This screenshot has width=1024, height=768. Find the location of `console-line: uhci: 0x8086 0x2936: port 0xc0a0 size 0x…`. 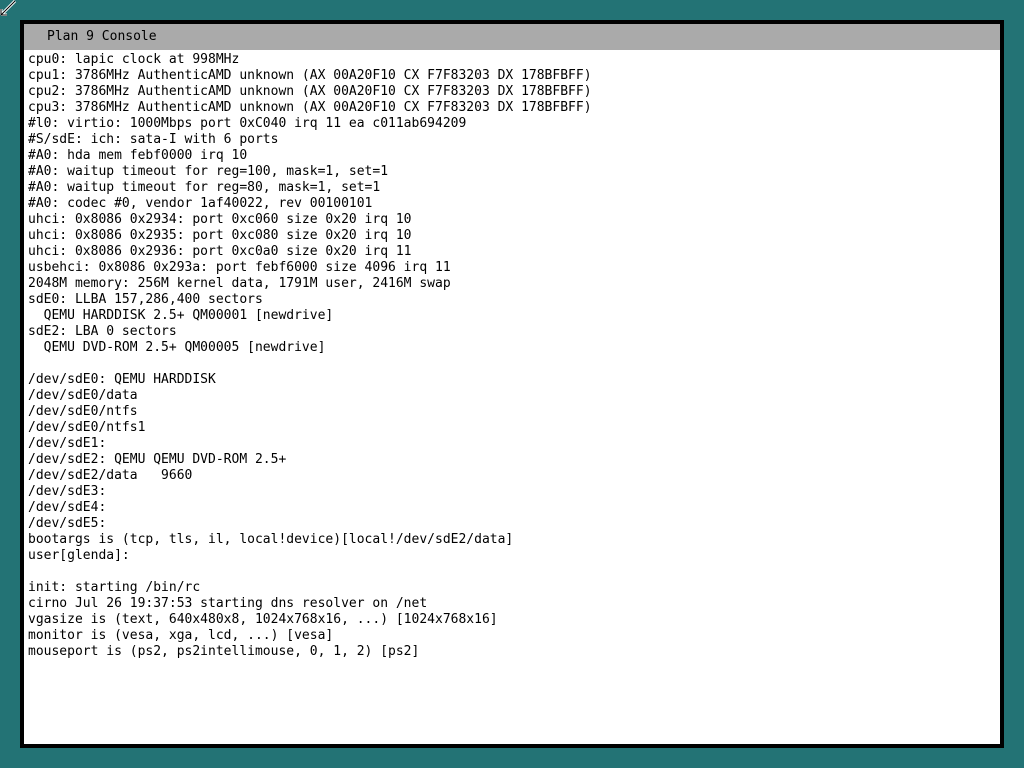

console-line: uhci: 0x8086 0x2936: port 0xc0a0 size 0x… is located at coordinates (220, 251).